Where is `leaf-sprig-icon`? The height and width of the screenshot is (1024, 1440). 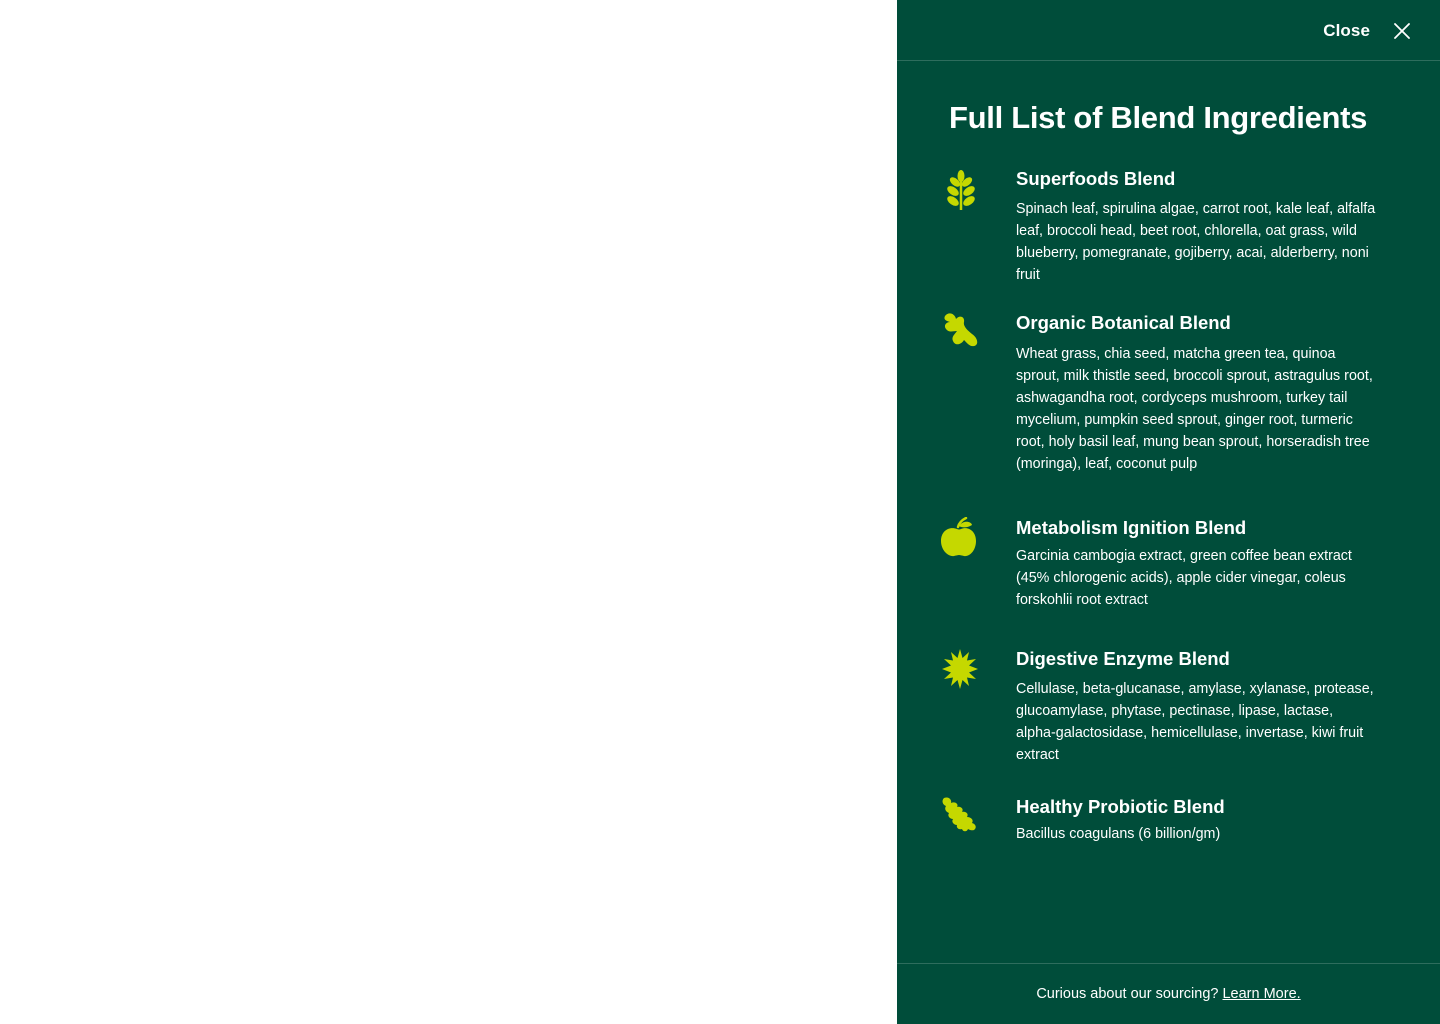 leaf-sprig-icon is located at coordinates (961, 190).